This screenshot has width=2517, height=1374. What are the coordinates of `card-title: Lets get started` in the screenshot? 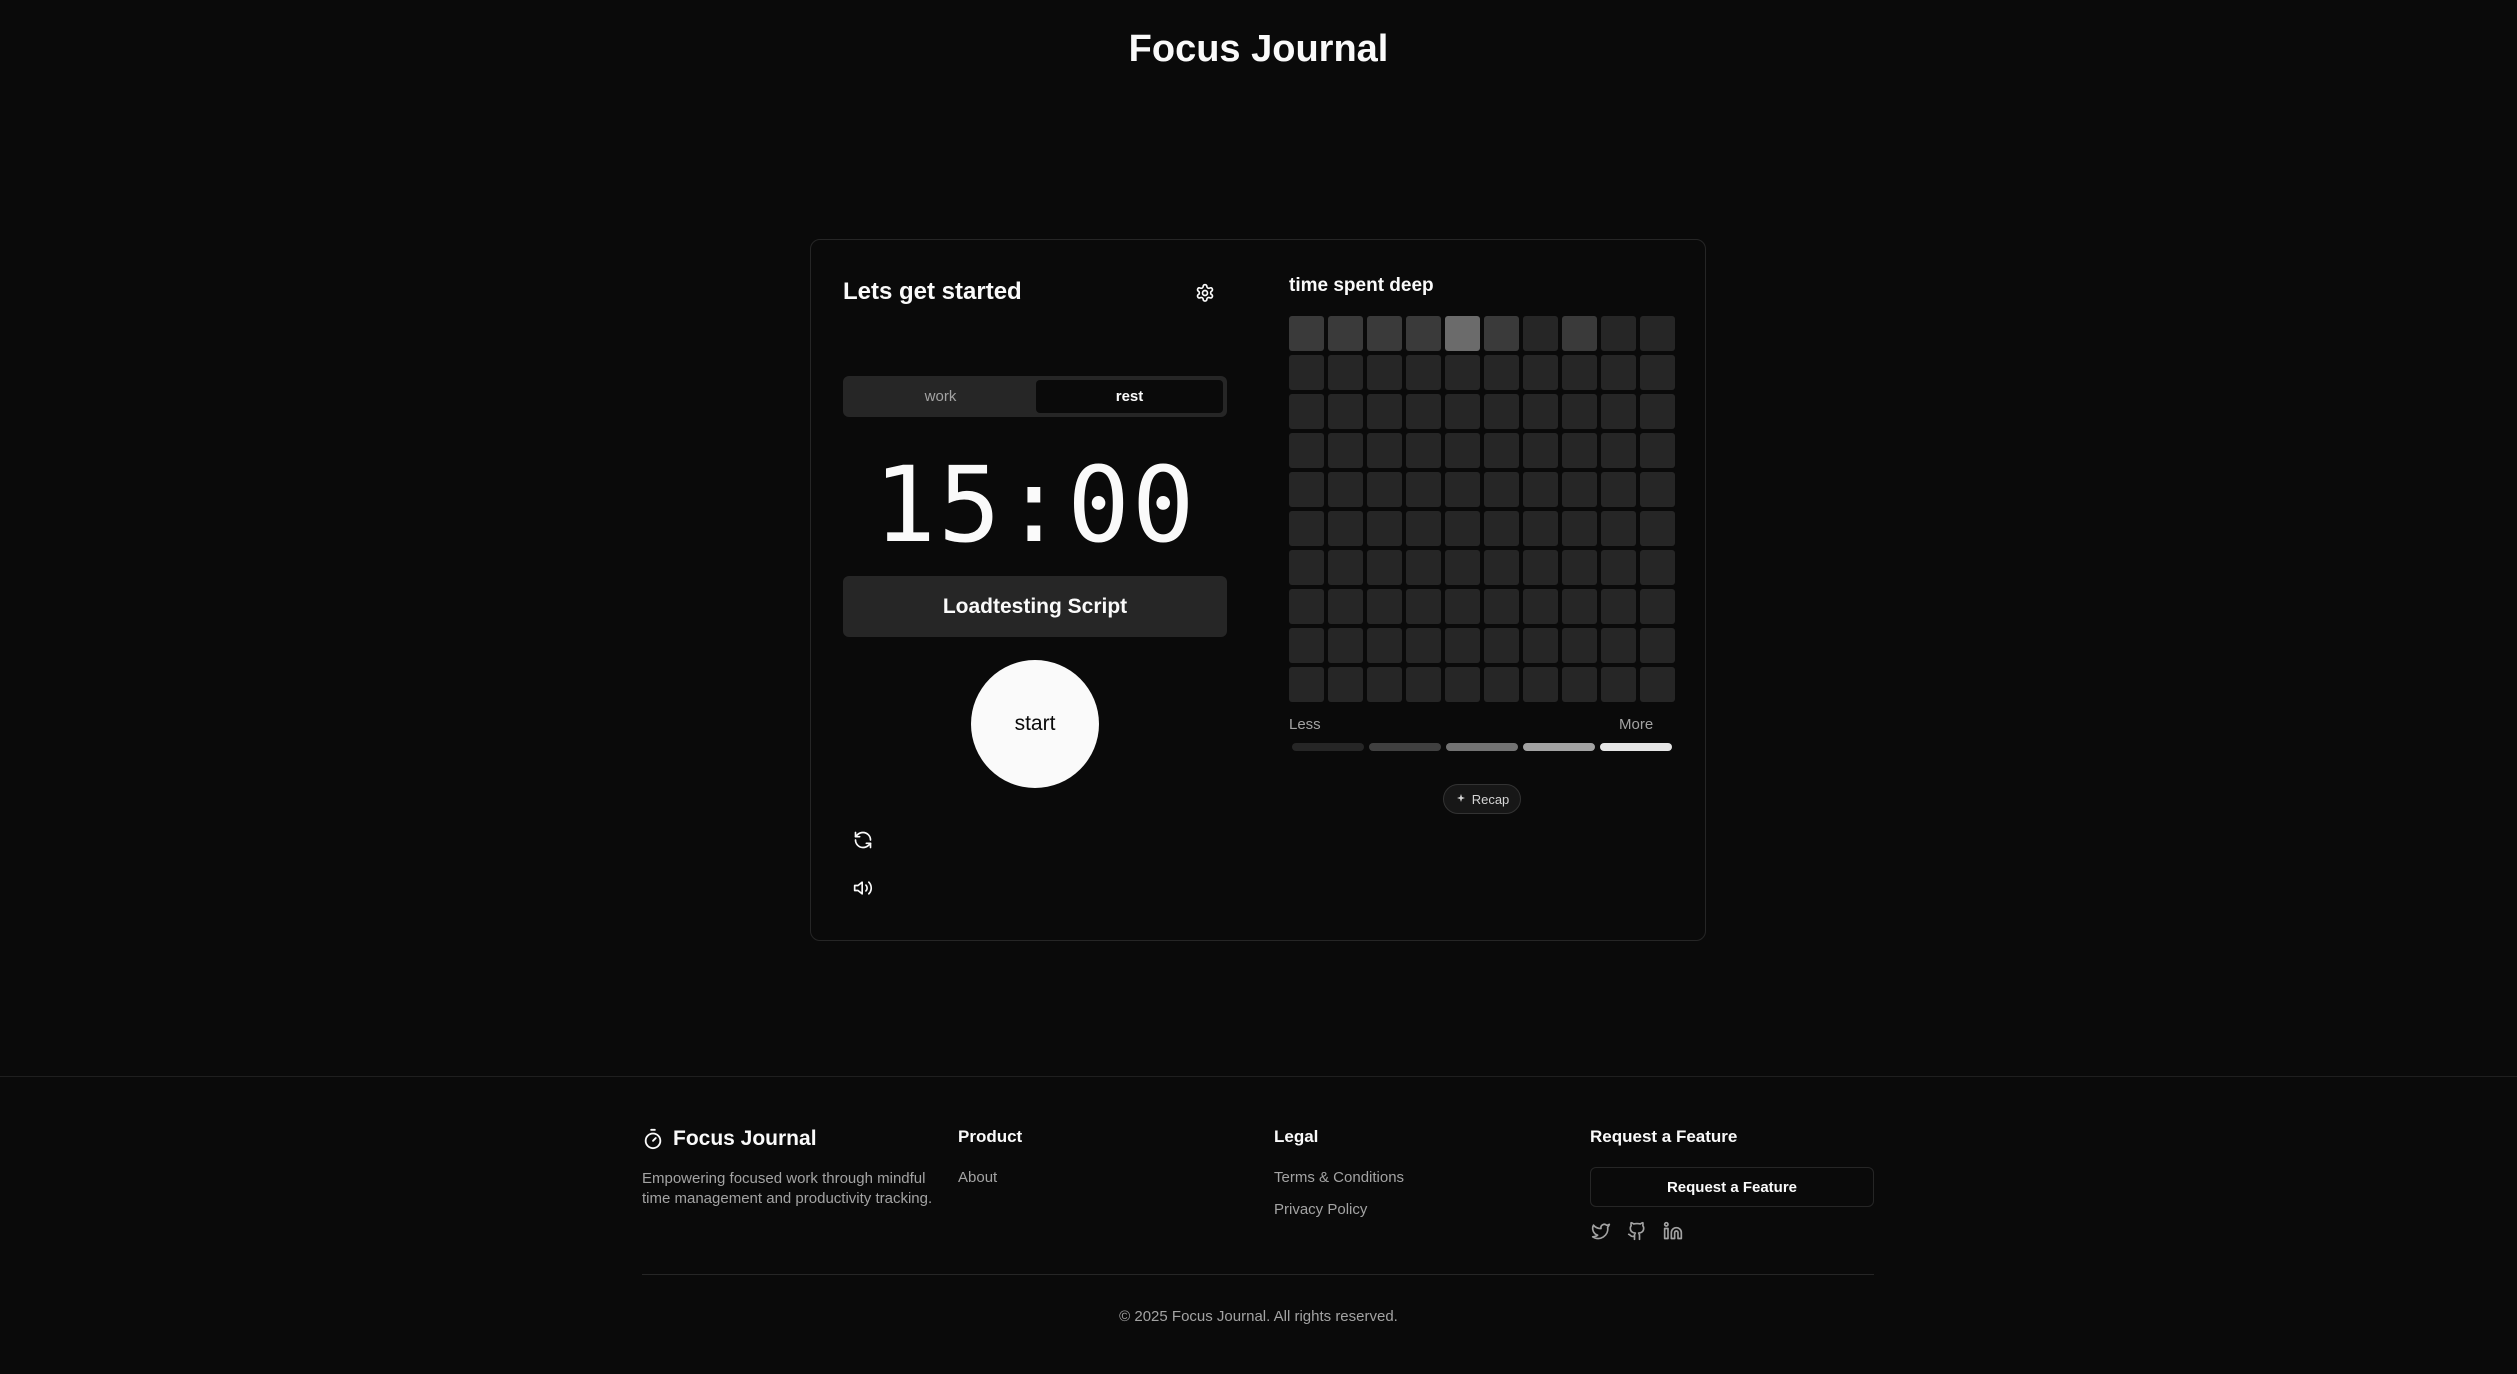 It's located at (932, 291).